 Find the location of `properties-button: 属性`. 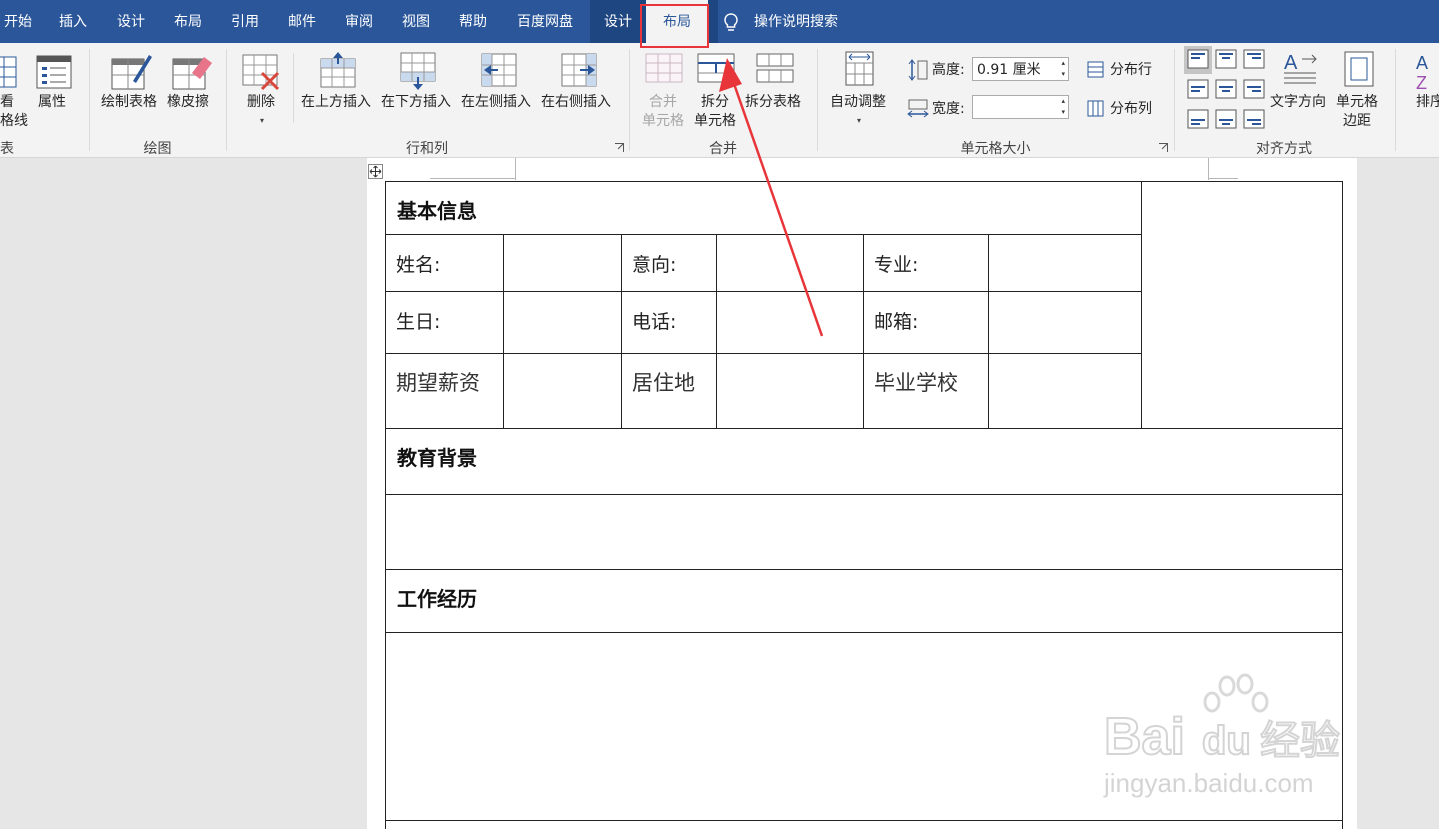

properties-button: 属性 is located at coordinates (52, 102).